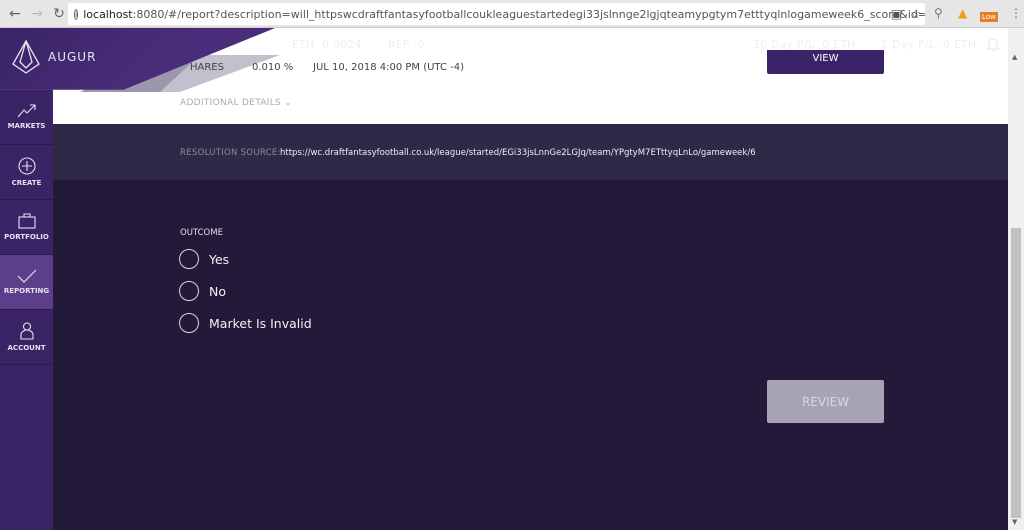 This screenshot has height=530, width=1024. What do you see at coordinates (202, 291) in the screenshot?
I see `outcome-option-no: No` at bounding box center [202, 291].